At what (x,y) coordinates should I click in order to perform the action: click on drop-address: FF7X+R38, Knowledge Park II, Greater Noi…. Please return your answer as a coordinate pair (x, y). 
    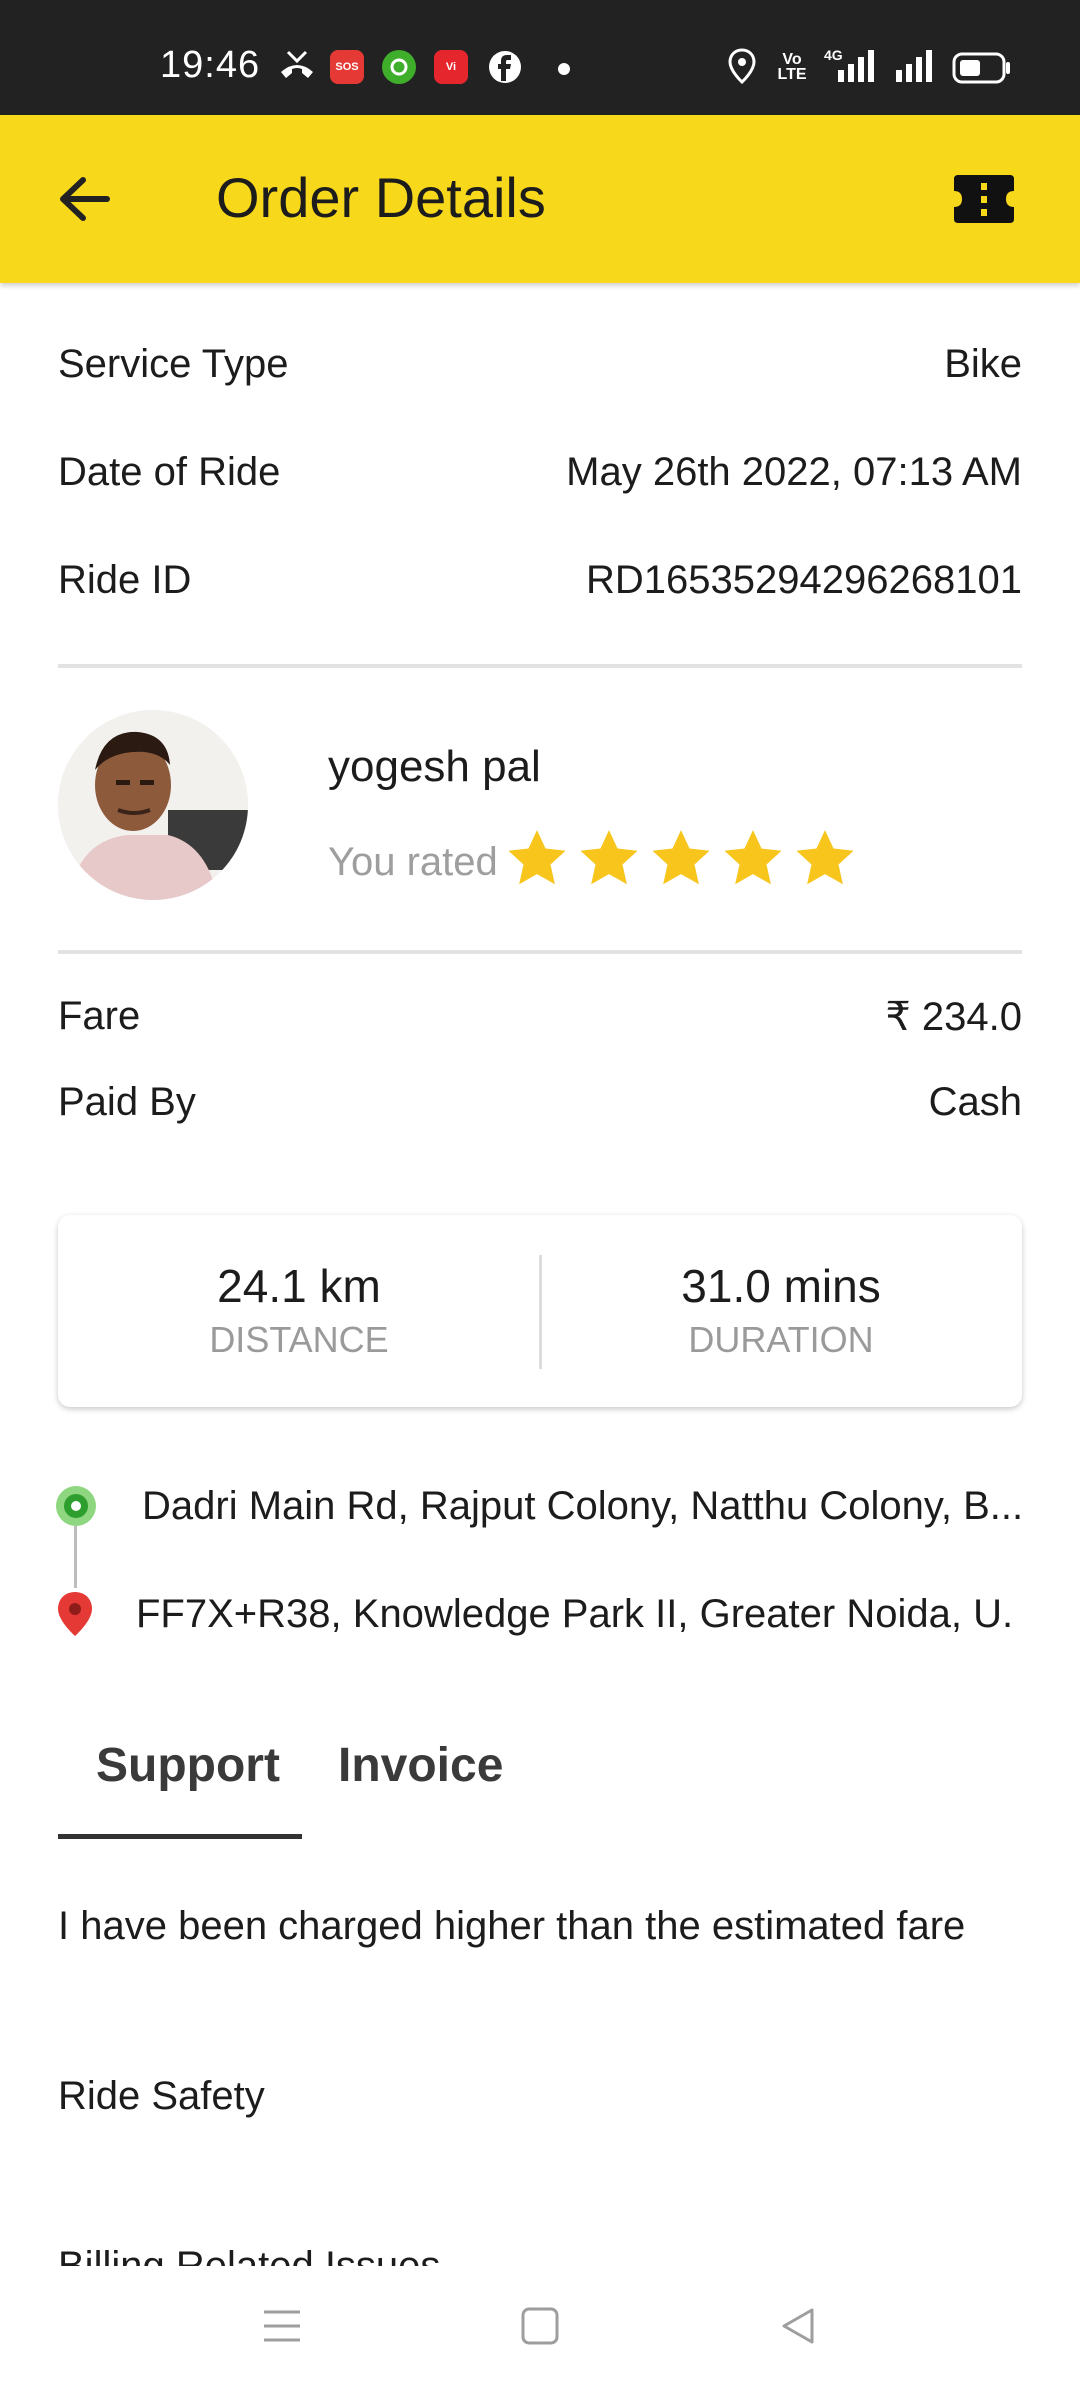
    Looking at the image, I should click on (576, 1614).